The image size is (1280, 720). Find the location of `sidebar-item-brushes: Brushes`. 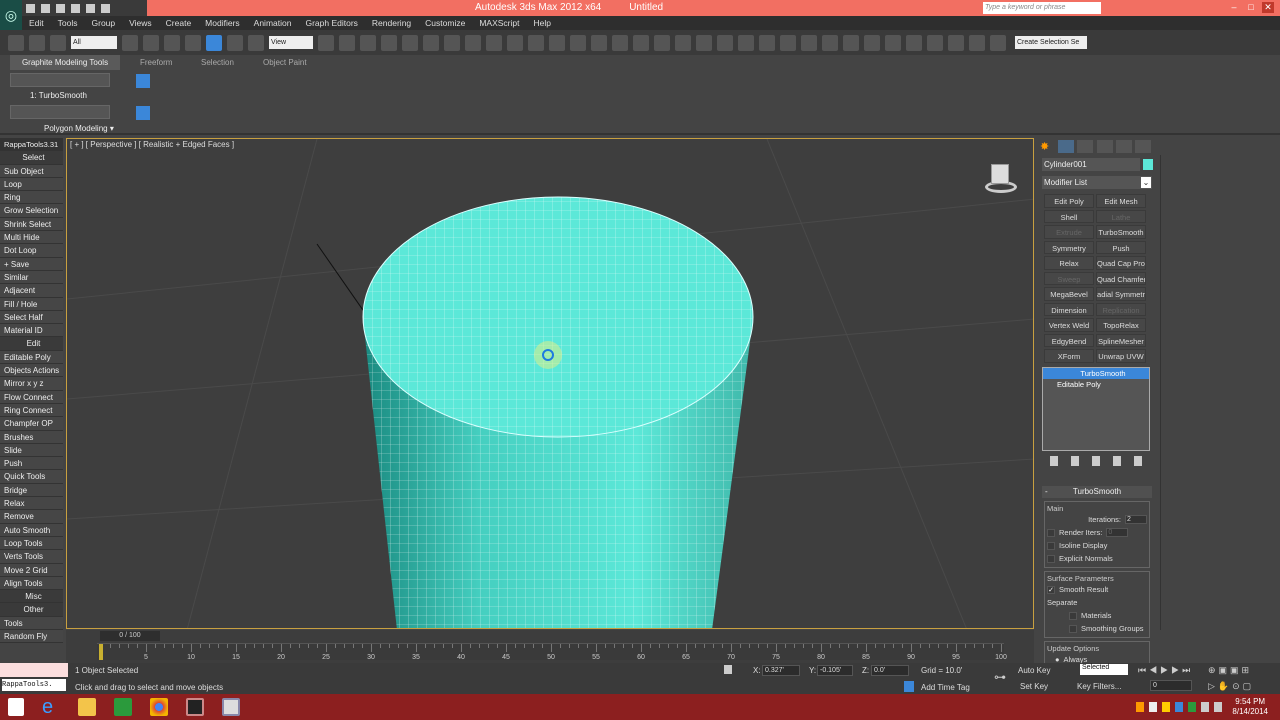

sidebar-item-brushes: Brushes is located at coordinates (31, 437).